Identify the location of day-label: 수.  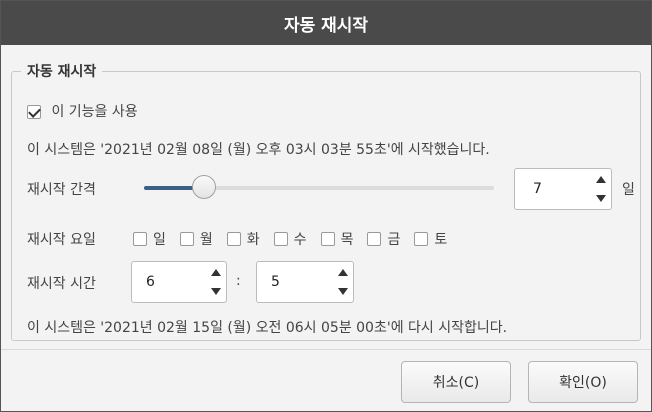
(300, 240).